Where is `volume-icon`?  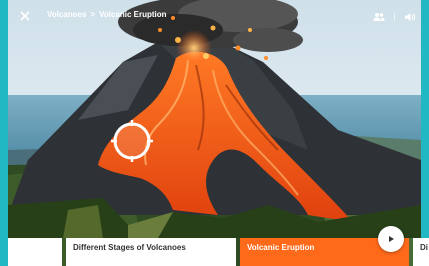
volume-icon is located at coordinates (410, 17).